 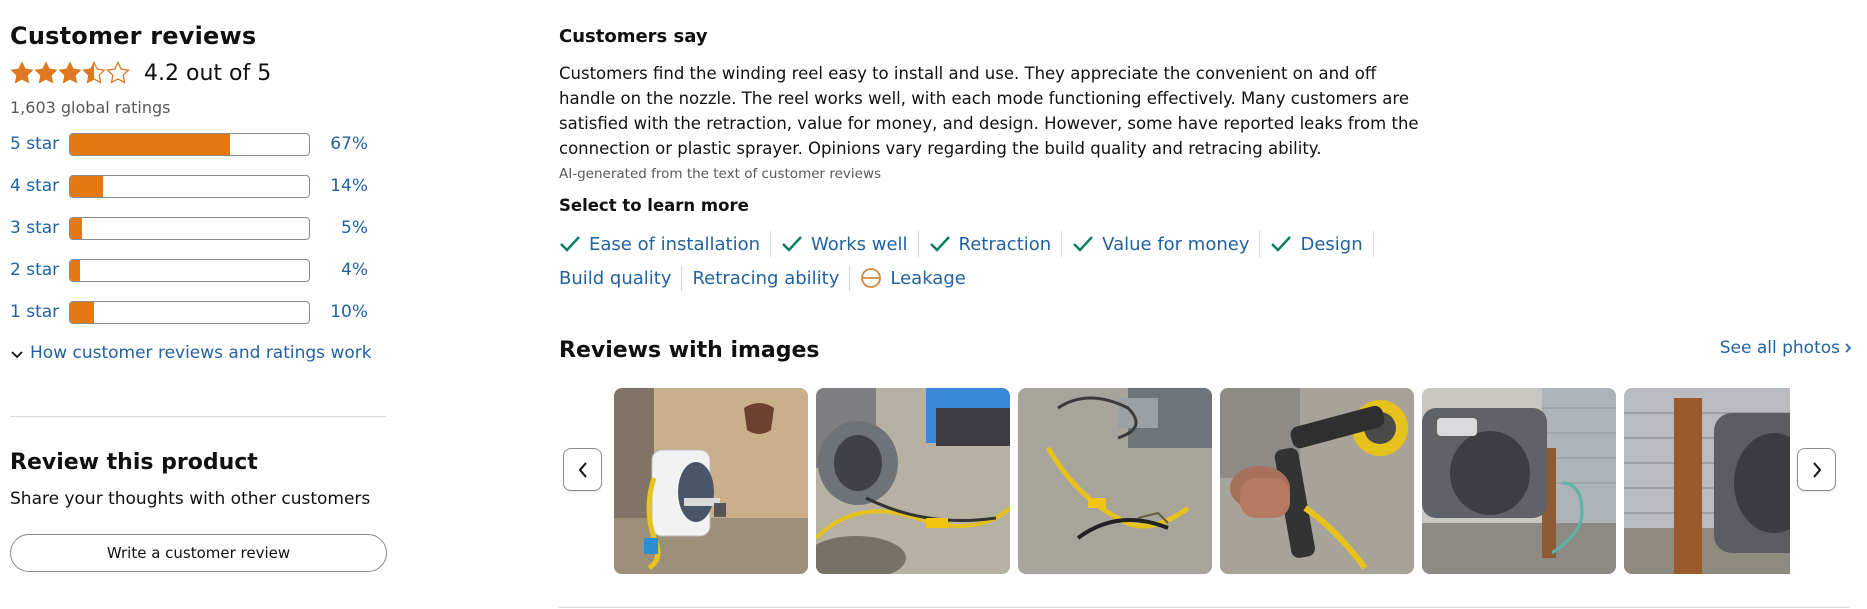 I want to click on histogram-row-4-star: 4 star 14%, so click(x=200, y=186).